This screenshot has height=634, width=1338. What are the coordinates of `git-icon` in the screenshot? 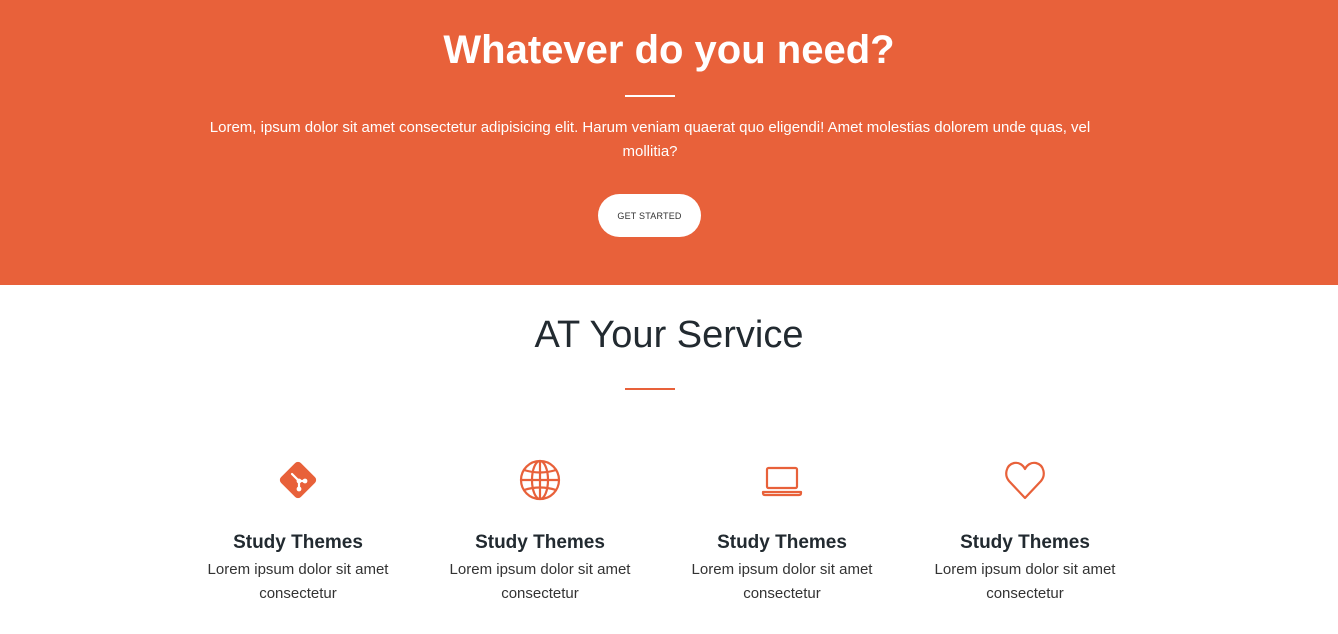 It's located at (298, 480).